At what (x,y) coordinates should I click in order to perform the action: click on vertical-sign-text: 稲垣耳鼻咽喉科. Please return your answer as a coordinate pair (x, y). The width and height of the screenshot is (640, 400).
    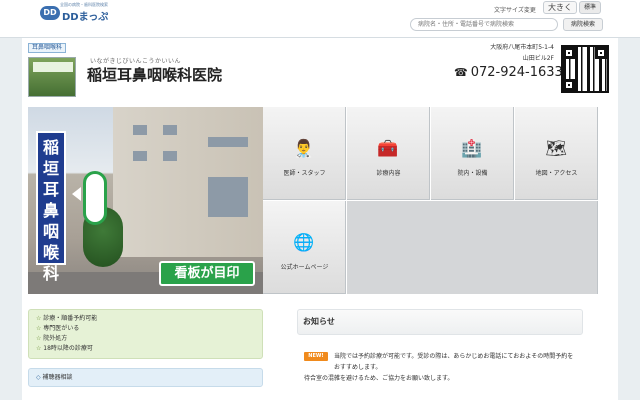
    Looking at the image, I should click on (50, 210).